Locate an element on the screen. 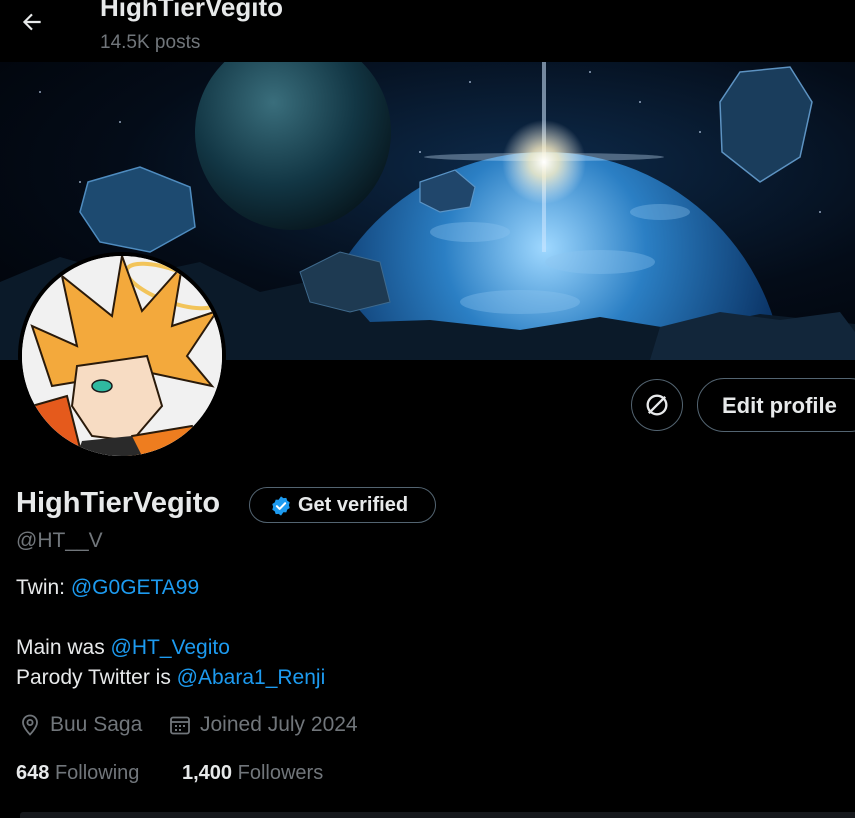 The image size is (855, 818). back-arrow-icon is located at coordinates (31, 22).